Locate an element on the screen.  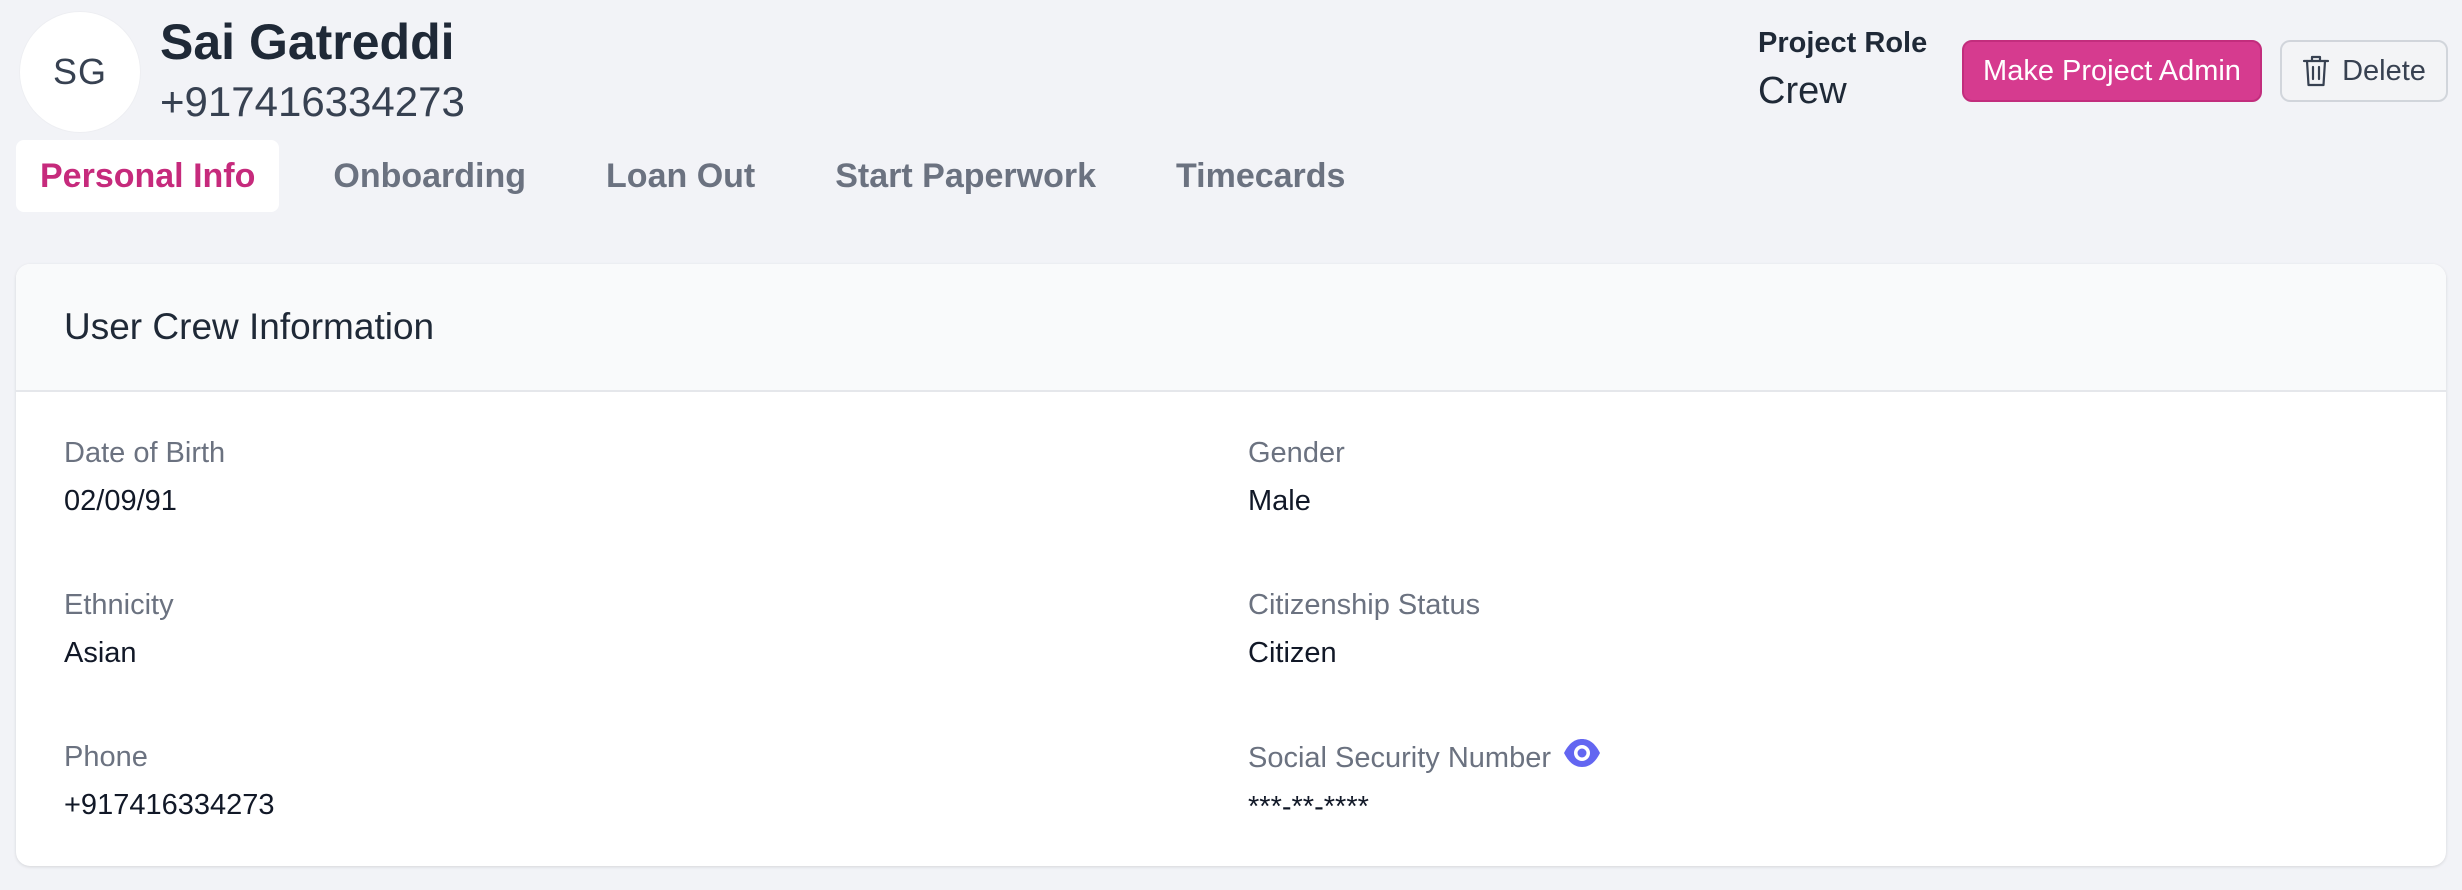
field-value: Male is located at coordinates (1279, 501).